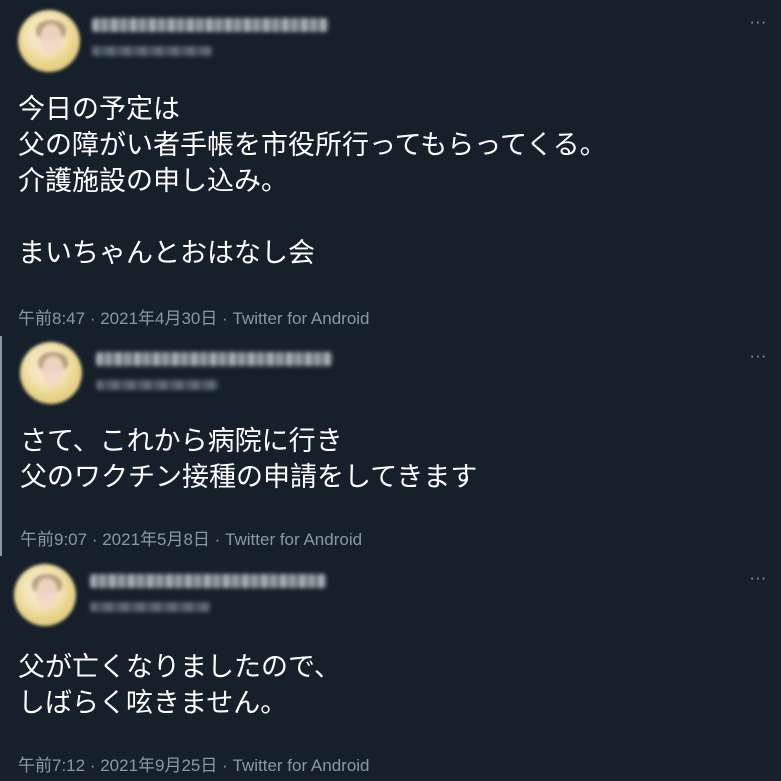 The height and width of the screenshot is (781, 781). Describe the element at coordinates (156, 539) in the screenshot. I see `tweet-date-link: 2021年5月8日` at that location.